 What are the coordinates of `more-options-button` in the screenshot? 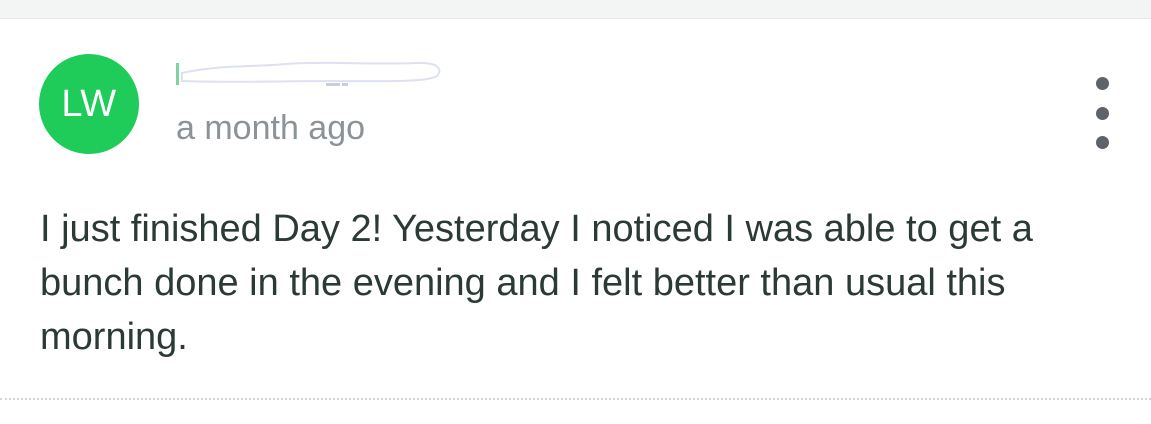 It's located at (1102, 113).